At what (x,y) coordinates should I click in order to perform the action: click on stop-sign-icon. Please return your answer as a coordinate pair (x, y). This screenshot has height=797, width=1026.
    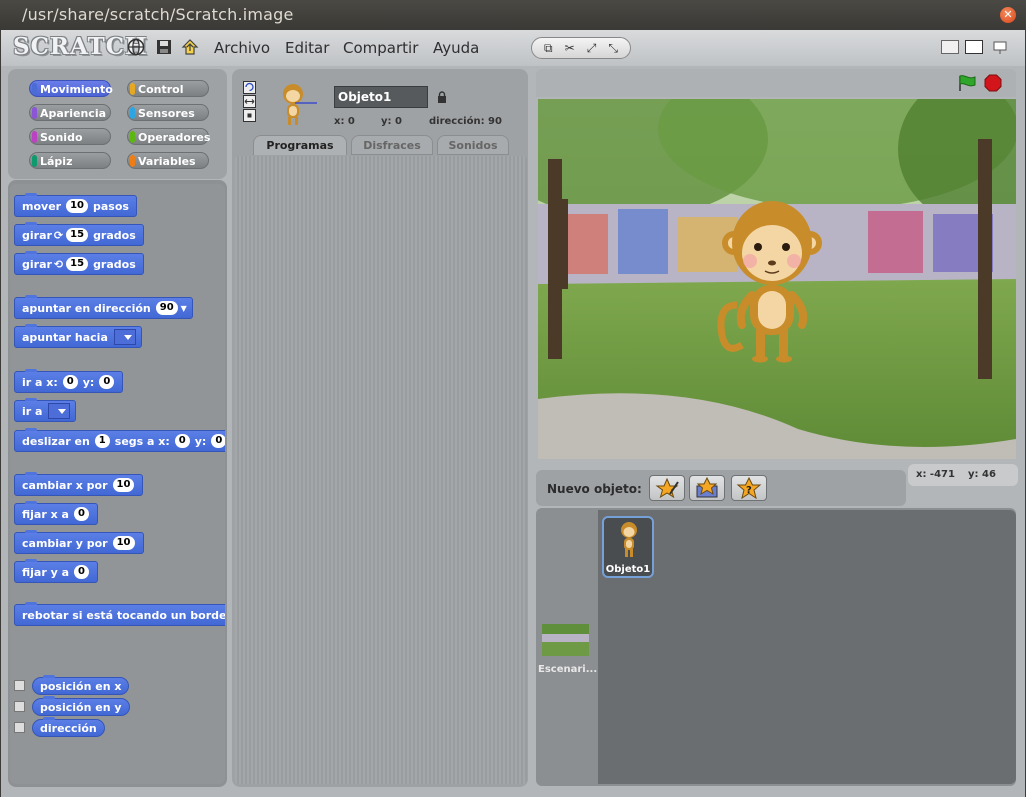
    Looking at the image, I should click on (993, 83).